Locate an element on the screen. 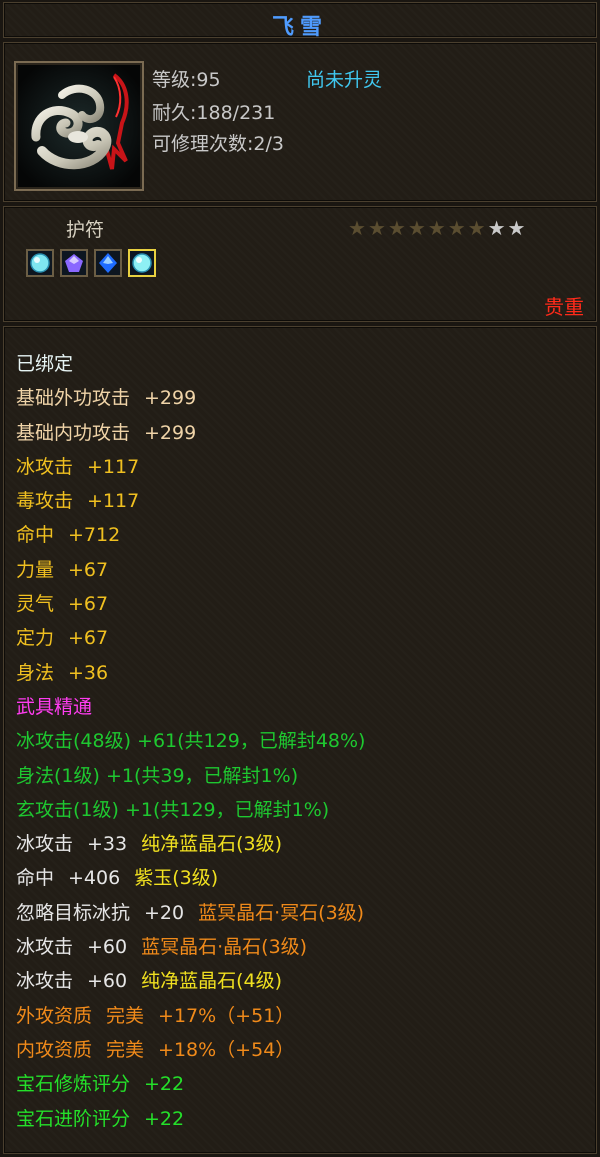 The image size is (600, 1157). title-bar: 飞雪 is located at coordinates (300, 21).